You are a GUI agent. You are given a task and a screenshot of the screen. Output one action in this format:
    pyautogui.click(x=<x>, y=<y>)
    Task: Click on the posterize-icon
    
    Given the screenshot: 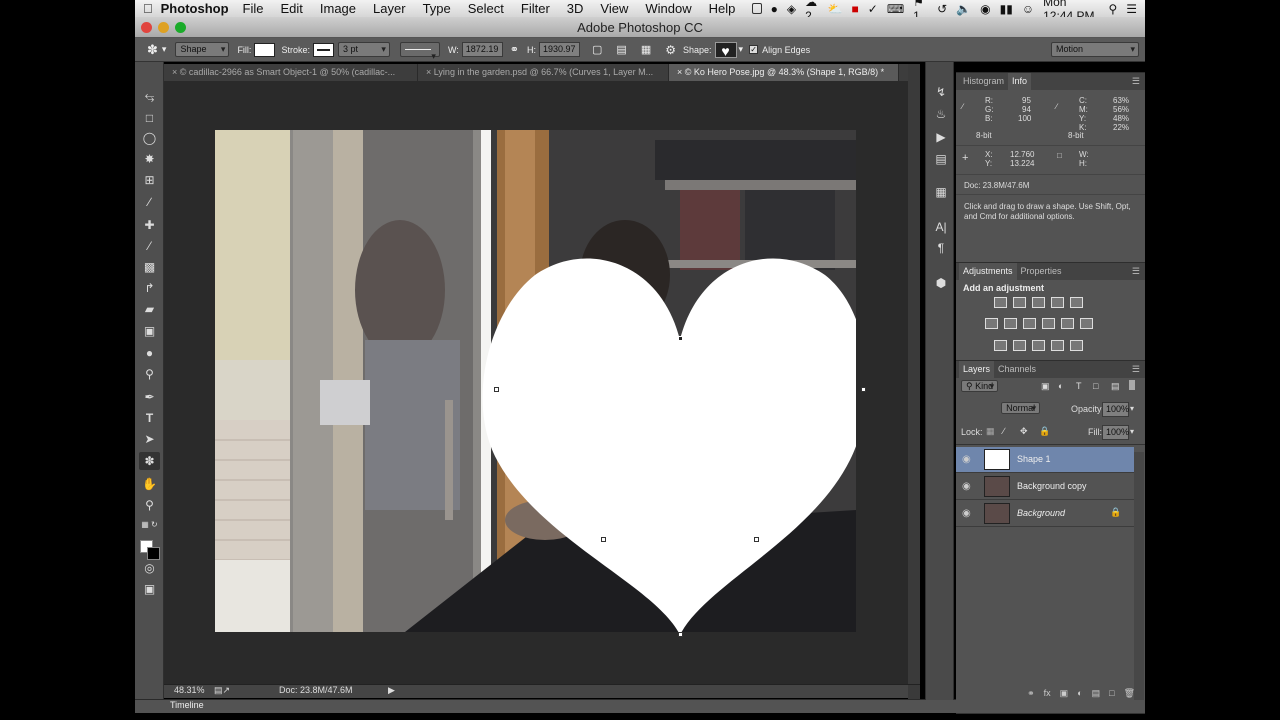 What is the action you would take?
    pyautogui.click(x=1019, y=345)
    